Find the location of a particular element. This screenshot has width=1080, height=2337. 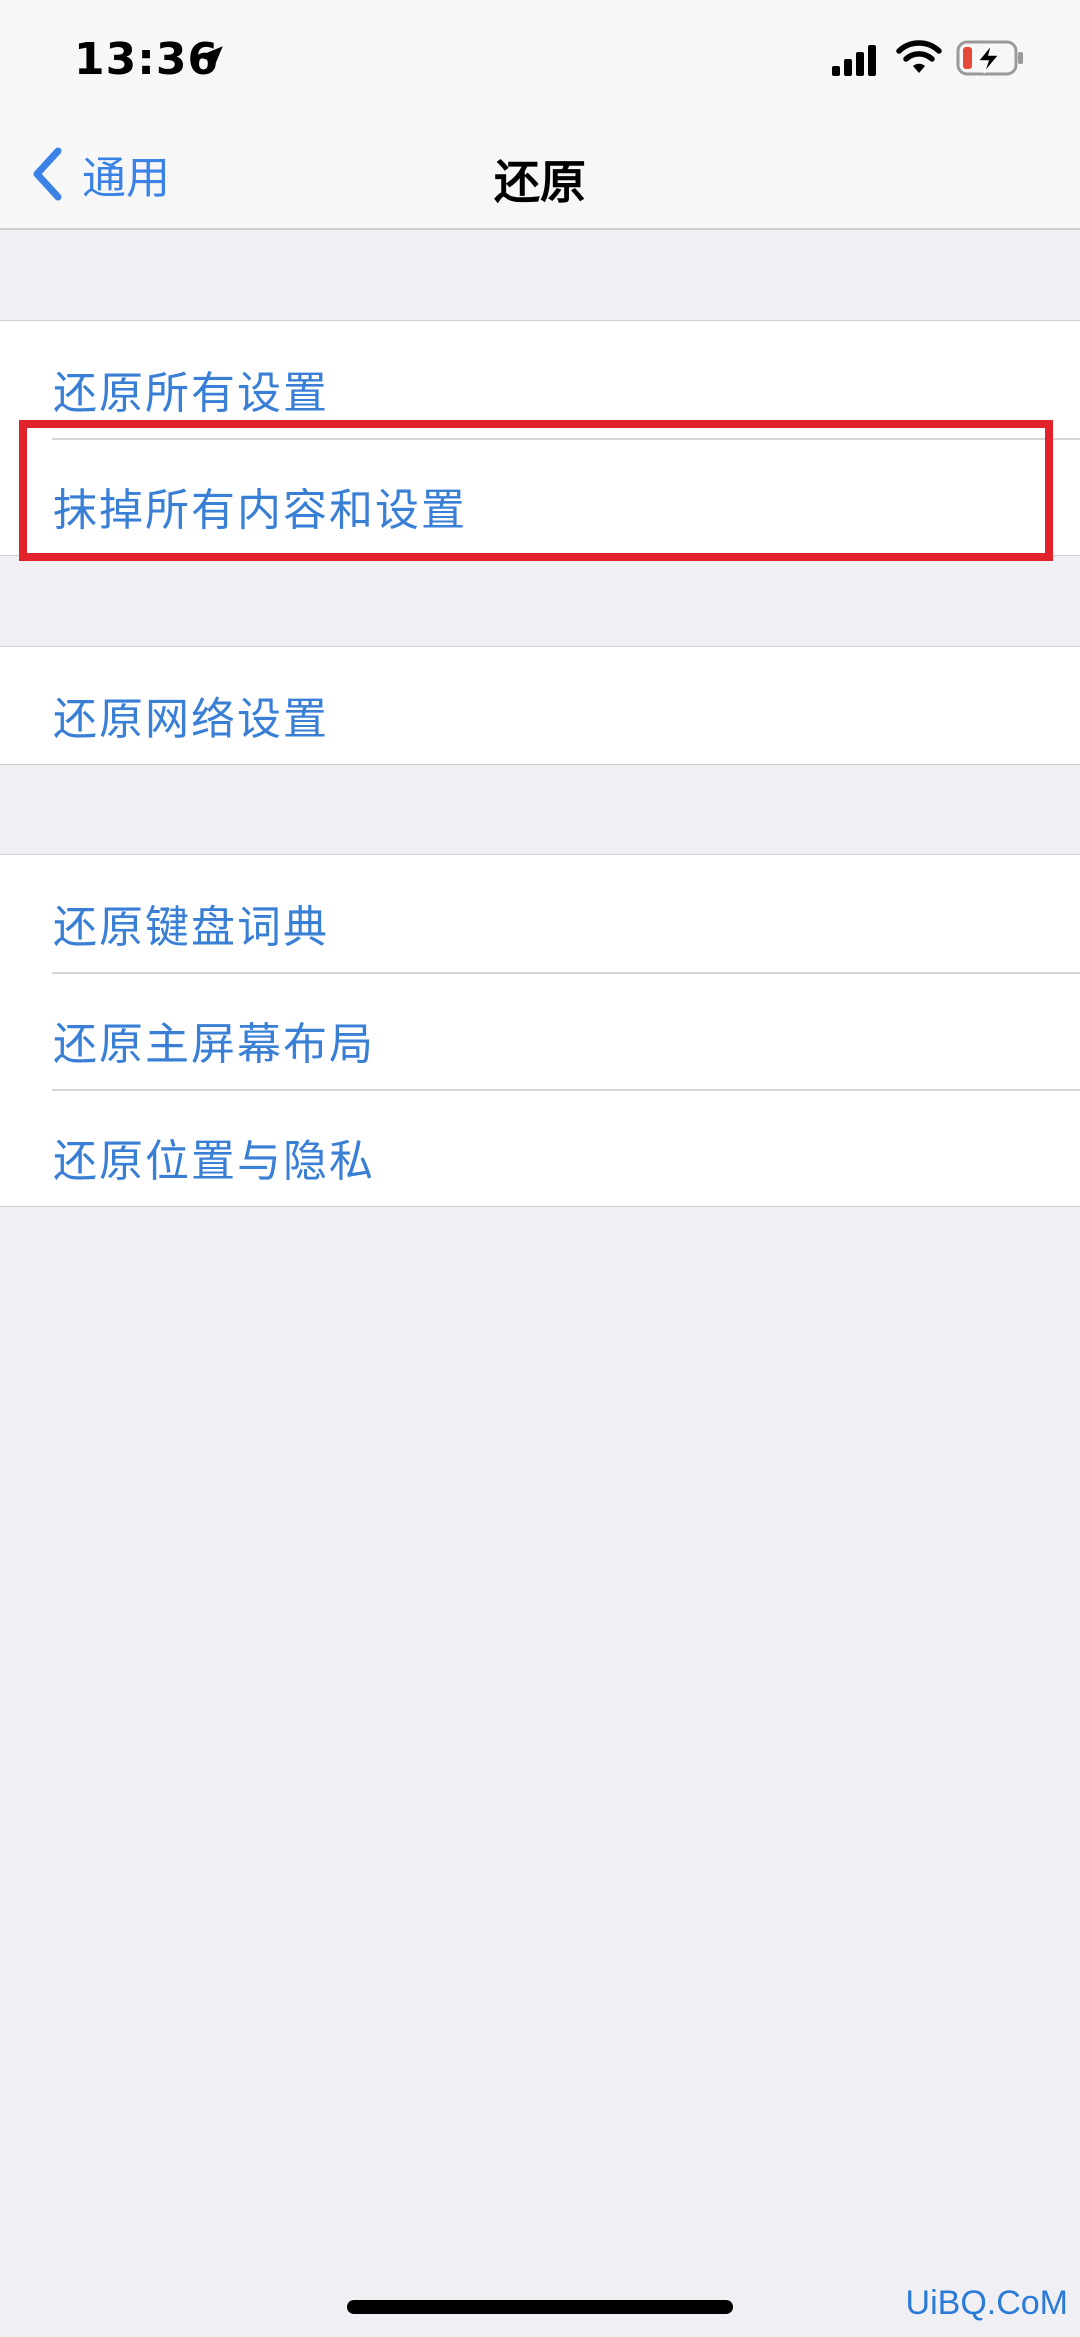

settings-group-1: 还原所有设置 抹掉所有内容和设置 is located at coordinates (540, 438).